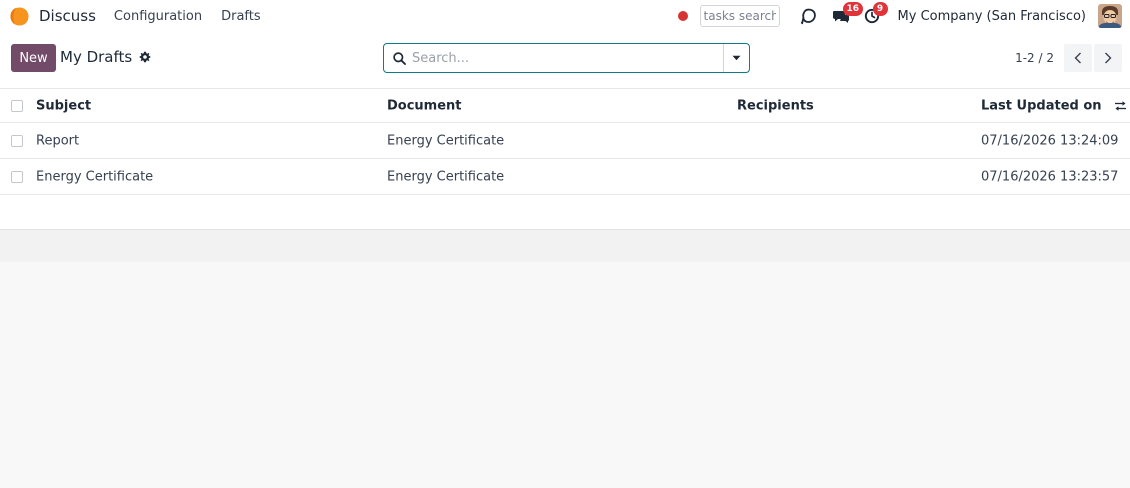 Image resolution: width=1130 pixels, height=488 pixels. What do you see at coordinates (399, 58) in the screenshot?
I see `search-icon` at bounding box center [399, 58].